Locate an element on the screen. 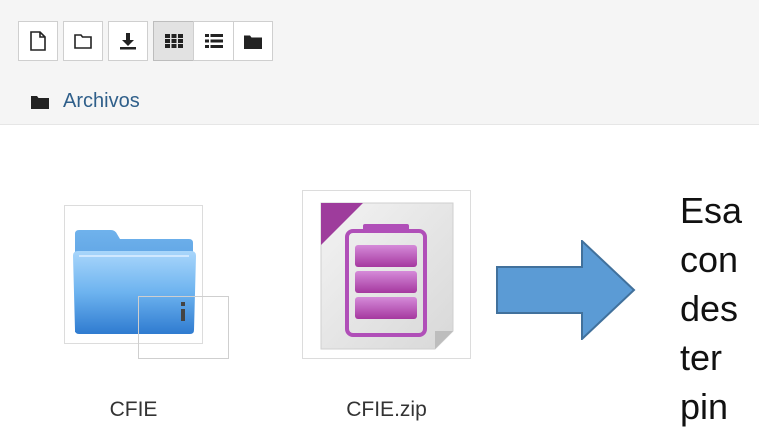 This screenshot has width=759, height=448. list-view-icon is located at coordinates (213, 41).